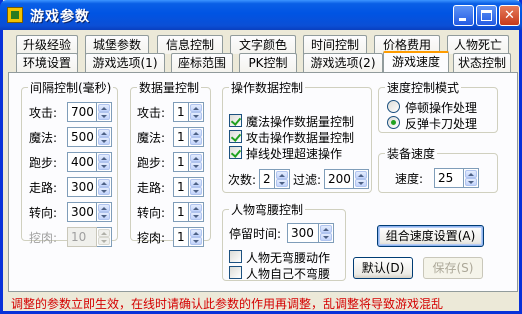 The width and height of the screenshot is (522, 314). I want to click on maximize-button, so click(486, 15).